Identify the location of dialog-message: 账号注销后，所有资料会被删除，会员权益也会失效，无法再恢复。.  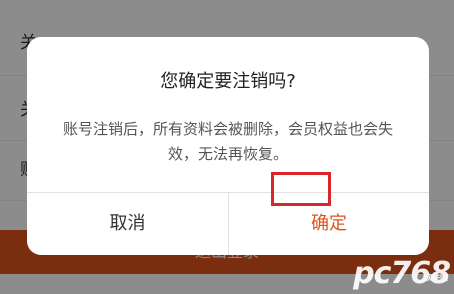
(227, 141).